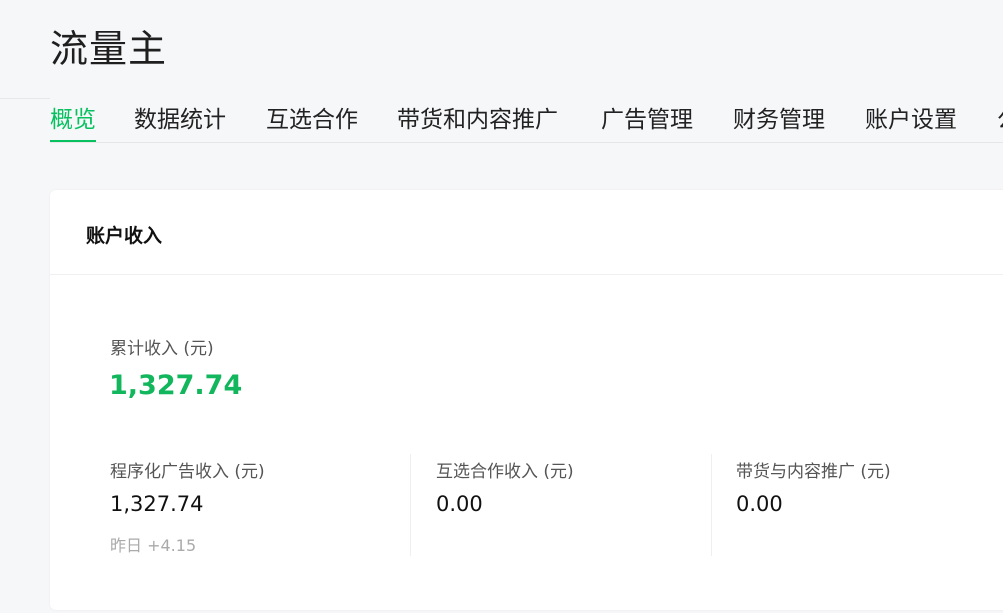 The width and height of the screenshot is (1003, 613). Describe the element at coordinates (1000, 121) in the screenshot. I see `tab-partial: 公` at that location.